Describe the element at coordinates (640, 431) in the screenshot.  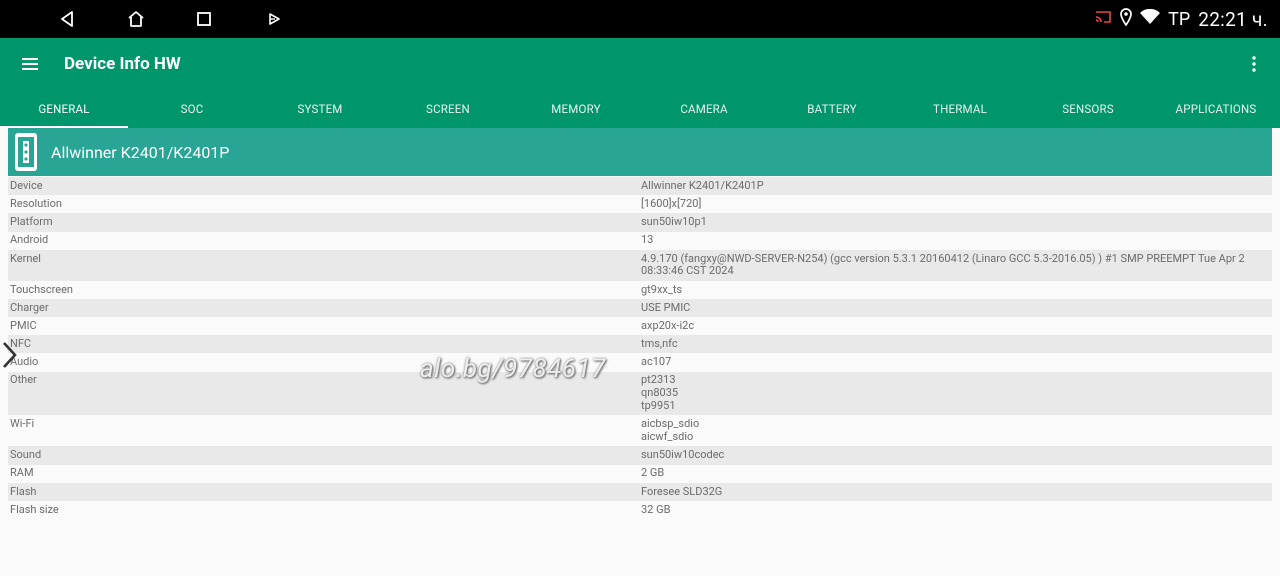
I see `table-row: Wi-Fi aicbsp_sdio aicwf_sdio` at that location.